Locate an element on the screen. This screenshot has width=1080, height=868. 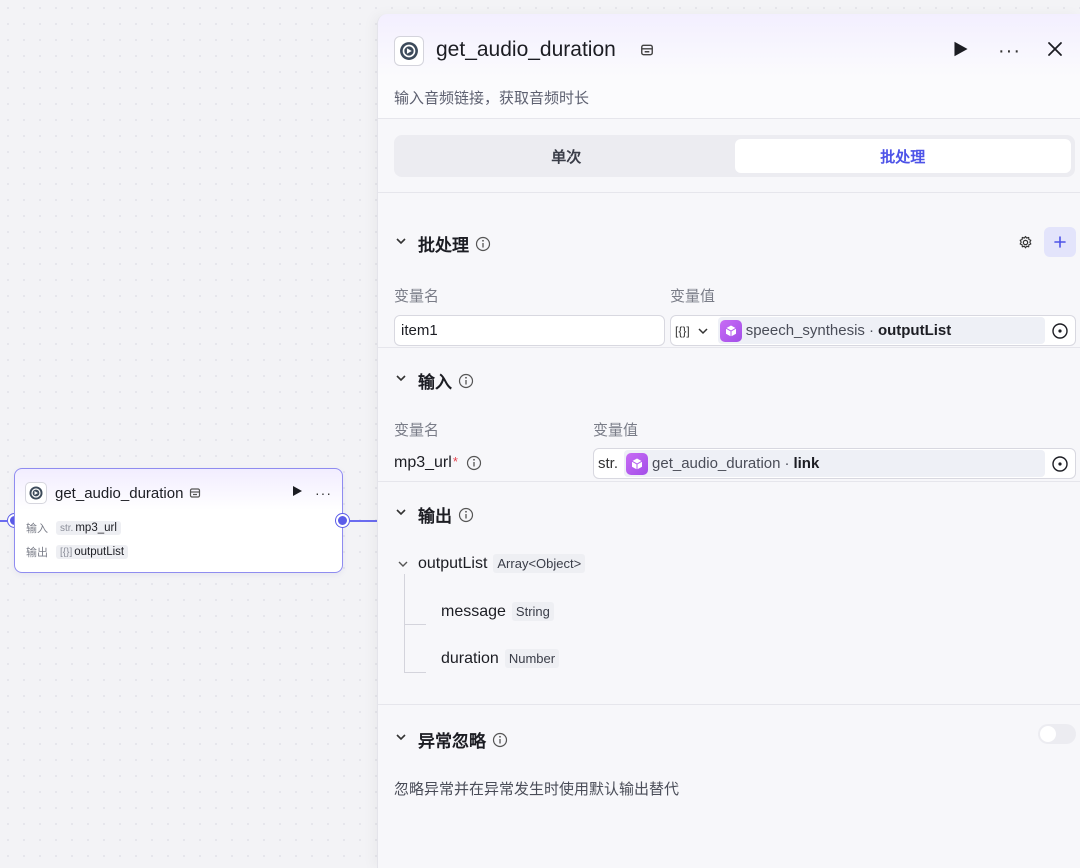
output-tree-child: duration Number is located at coordinates (500, 658).